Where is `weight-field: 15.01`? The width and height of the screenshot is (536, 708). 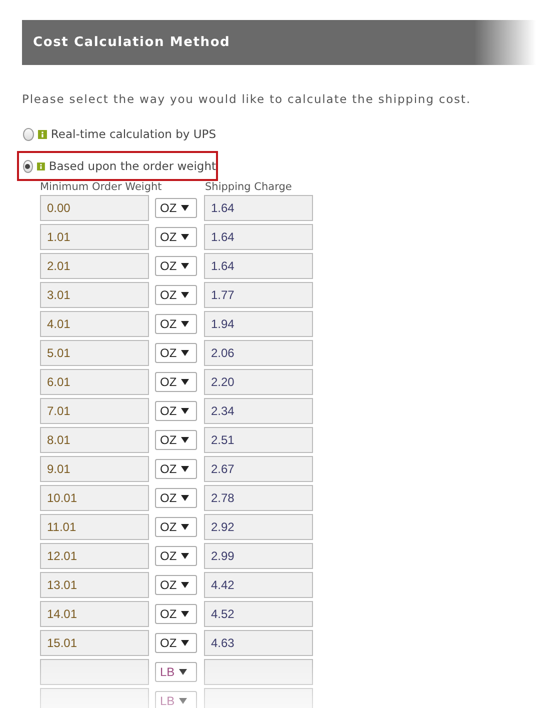 weight-field: 15.01 is located at coordinates (94, 643).